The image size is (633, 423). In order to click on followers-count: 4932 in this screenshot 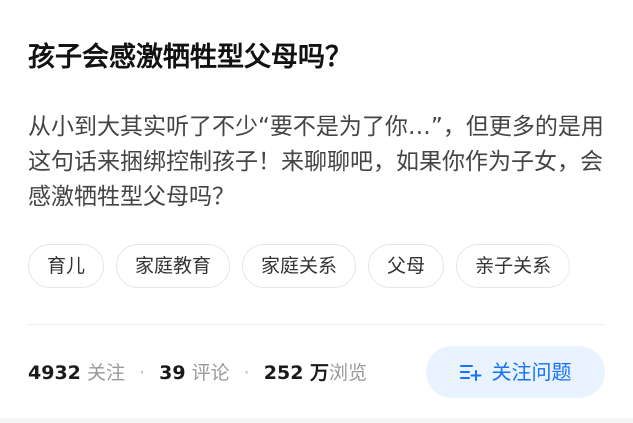, I will do `click(54, 373)`.